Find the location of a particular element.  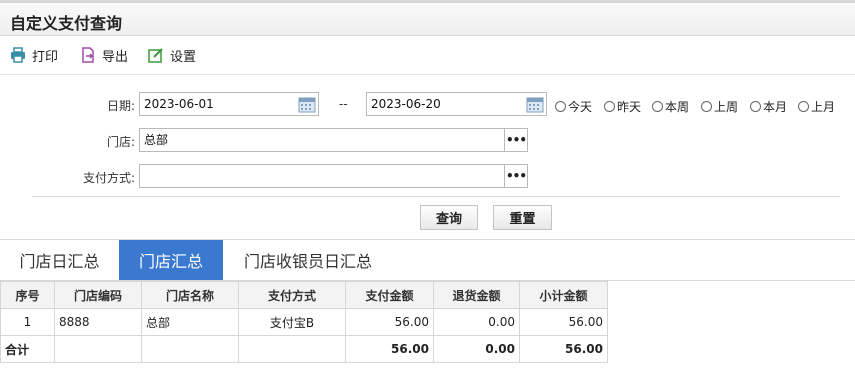

toolbar-divider is located at coordinates (427, 74).